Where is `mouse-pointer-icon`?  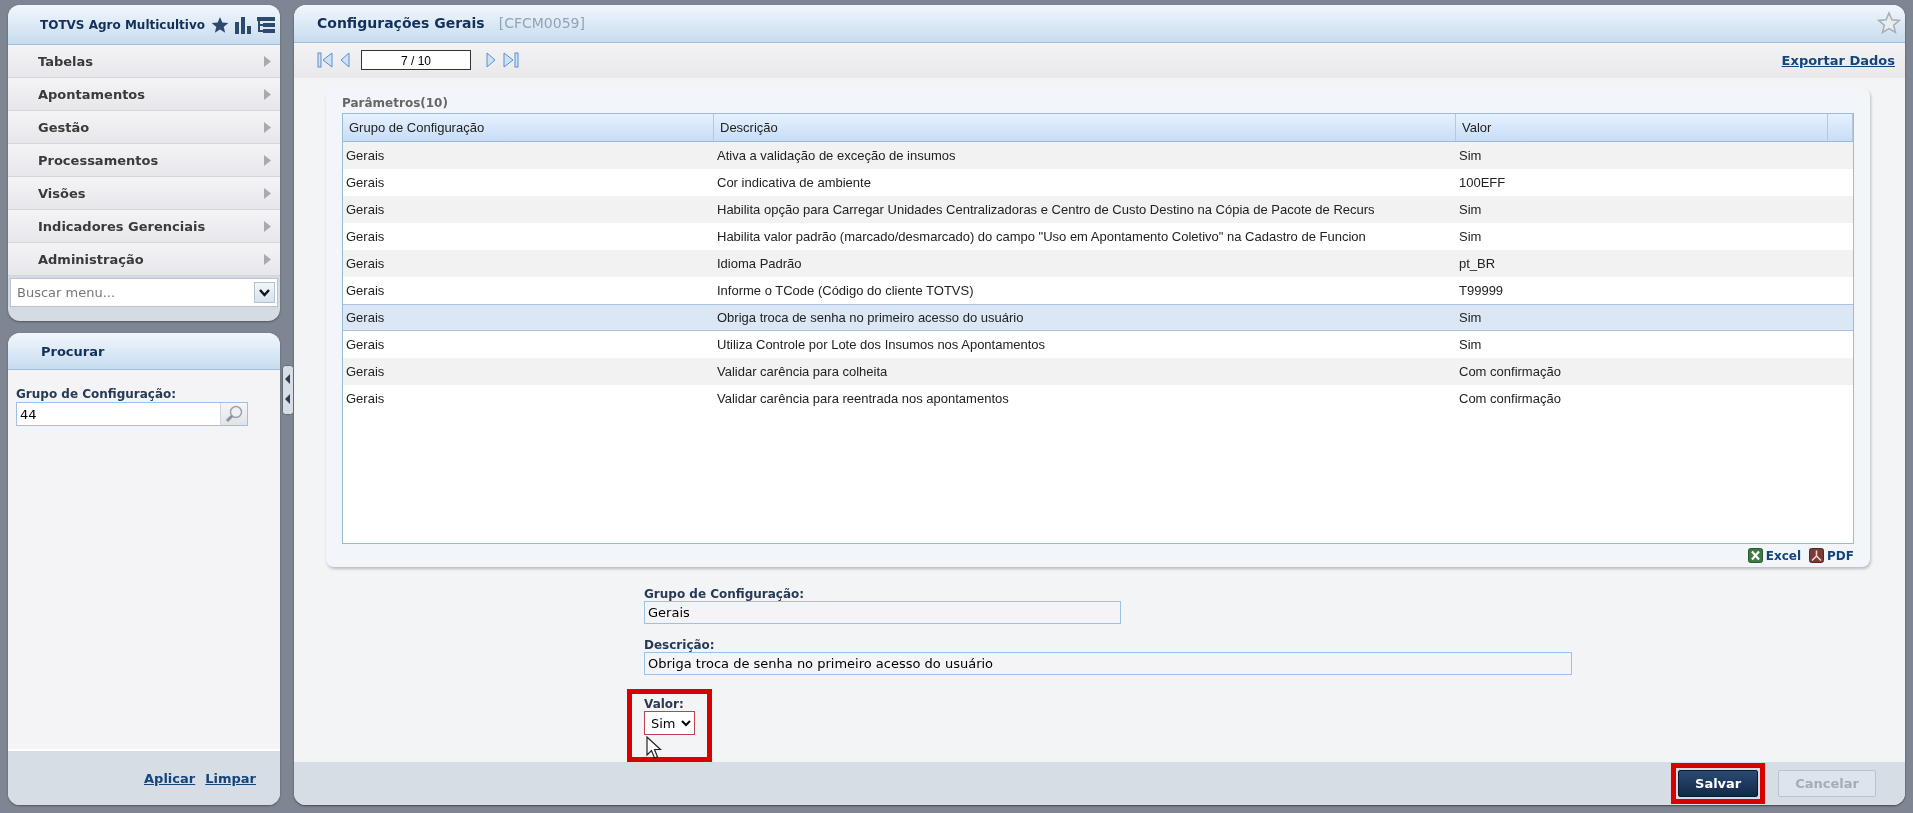 mouse-pointer-icon is located at coordinates (654, 748).